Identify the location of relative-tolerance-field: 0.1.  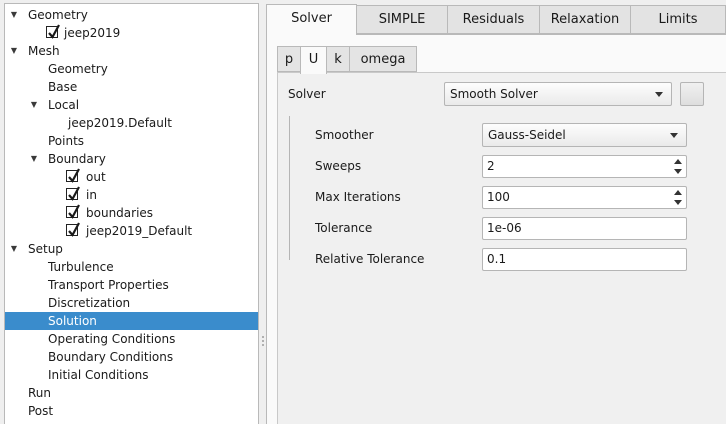
(584, 259).